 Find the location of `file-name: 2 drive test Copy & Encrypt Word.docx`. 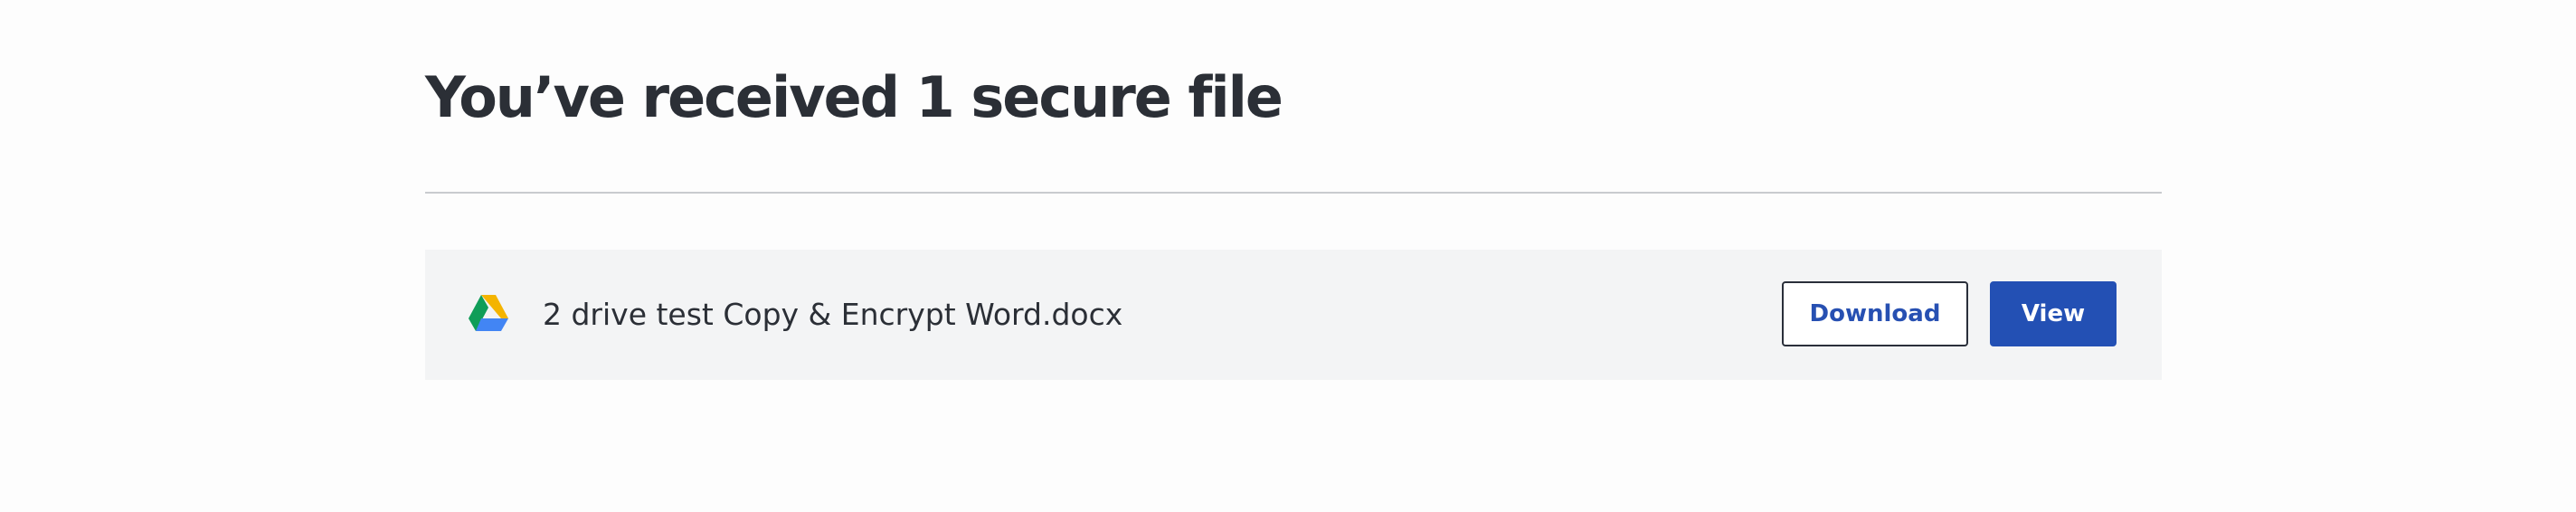

file-name: 2 drive test Copy & Encrypt Word.docx is located at coordinates (833, 314).